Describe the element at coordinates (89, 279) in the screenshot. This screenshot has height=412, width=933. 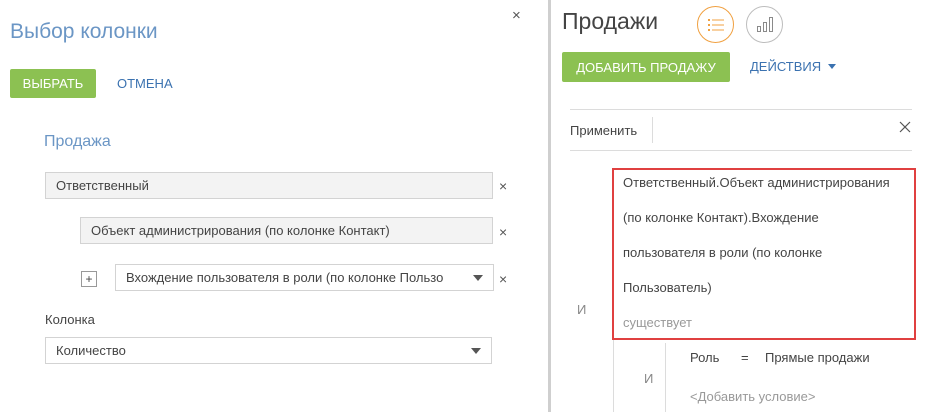
I see `expand-plus-icon: +` at that location.